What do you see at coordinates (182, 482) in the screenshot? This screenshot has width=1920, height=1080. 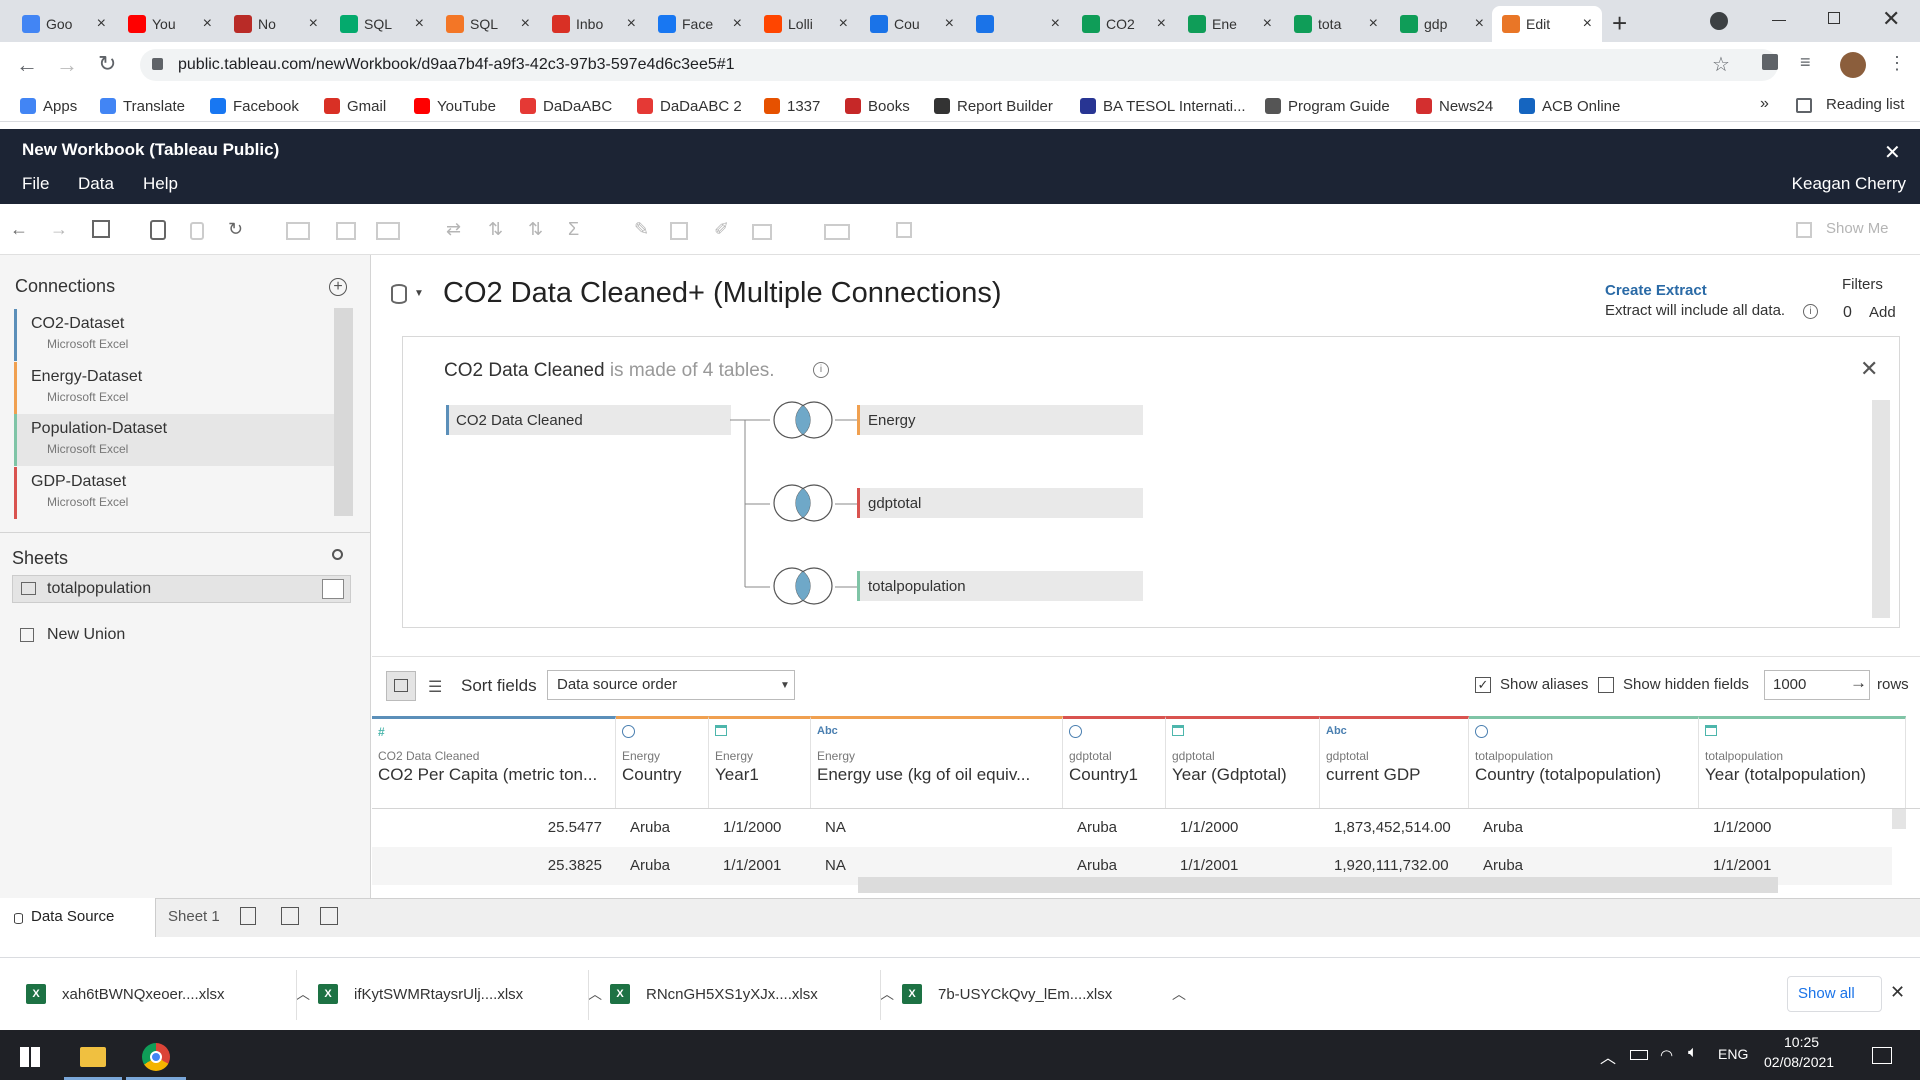 I see `connection-name: GDP-Dataset` at bounding box center [182, 482].